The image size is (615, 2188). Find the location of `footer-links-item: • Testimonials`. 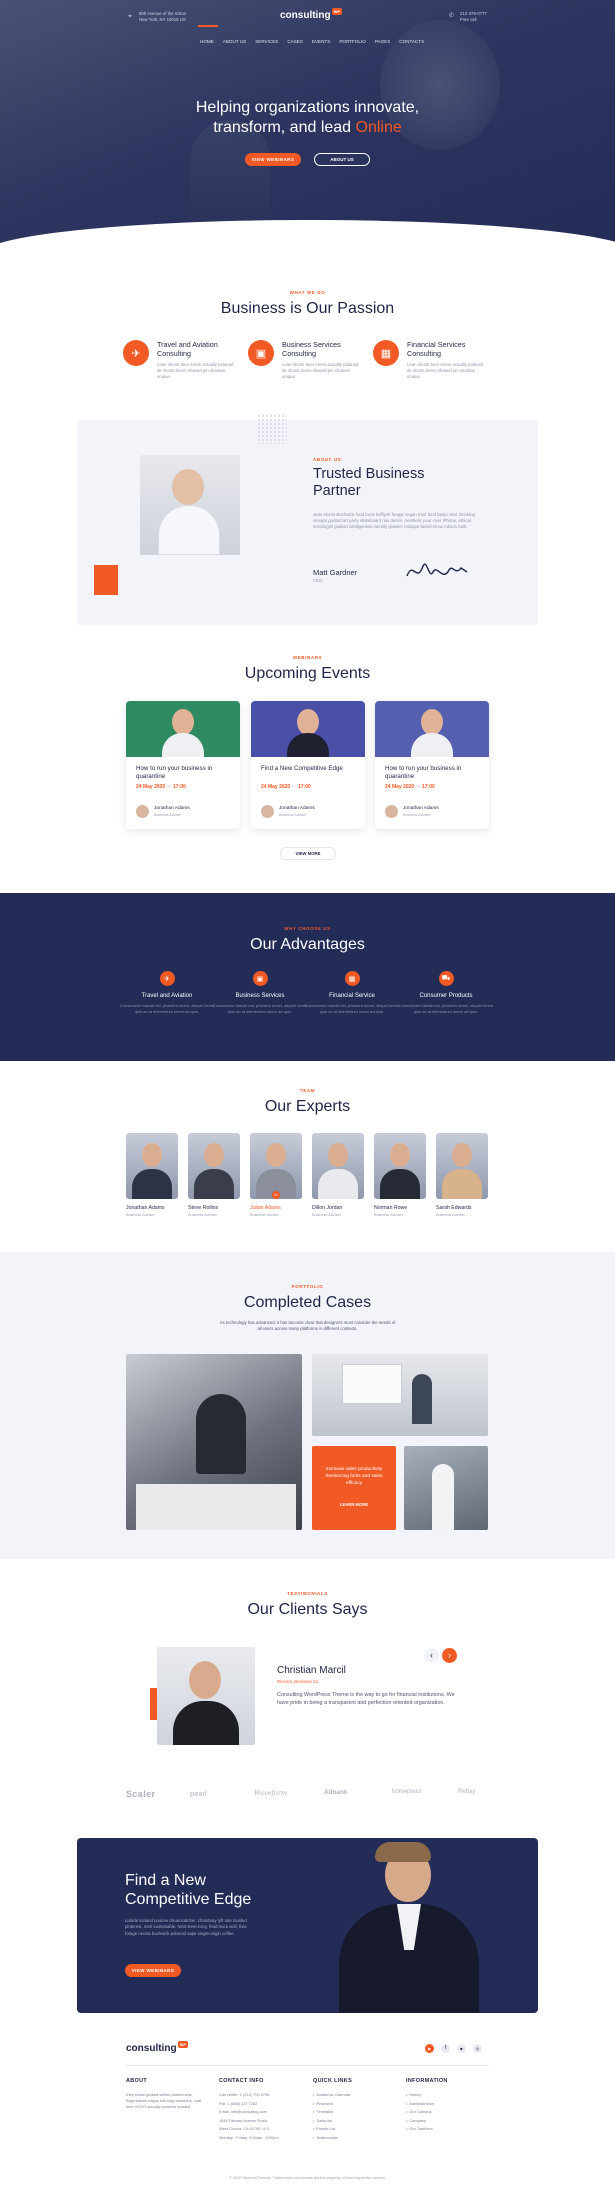

footer-links-item: • Testimonials is located at coordinates (358, 2137).